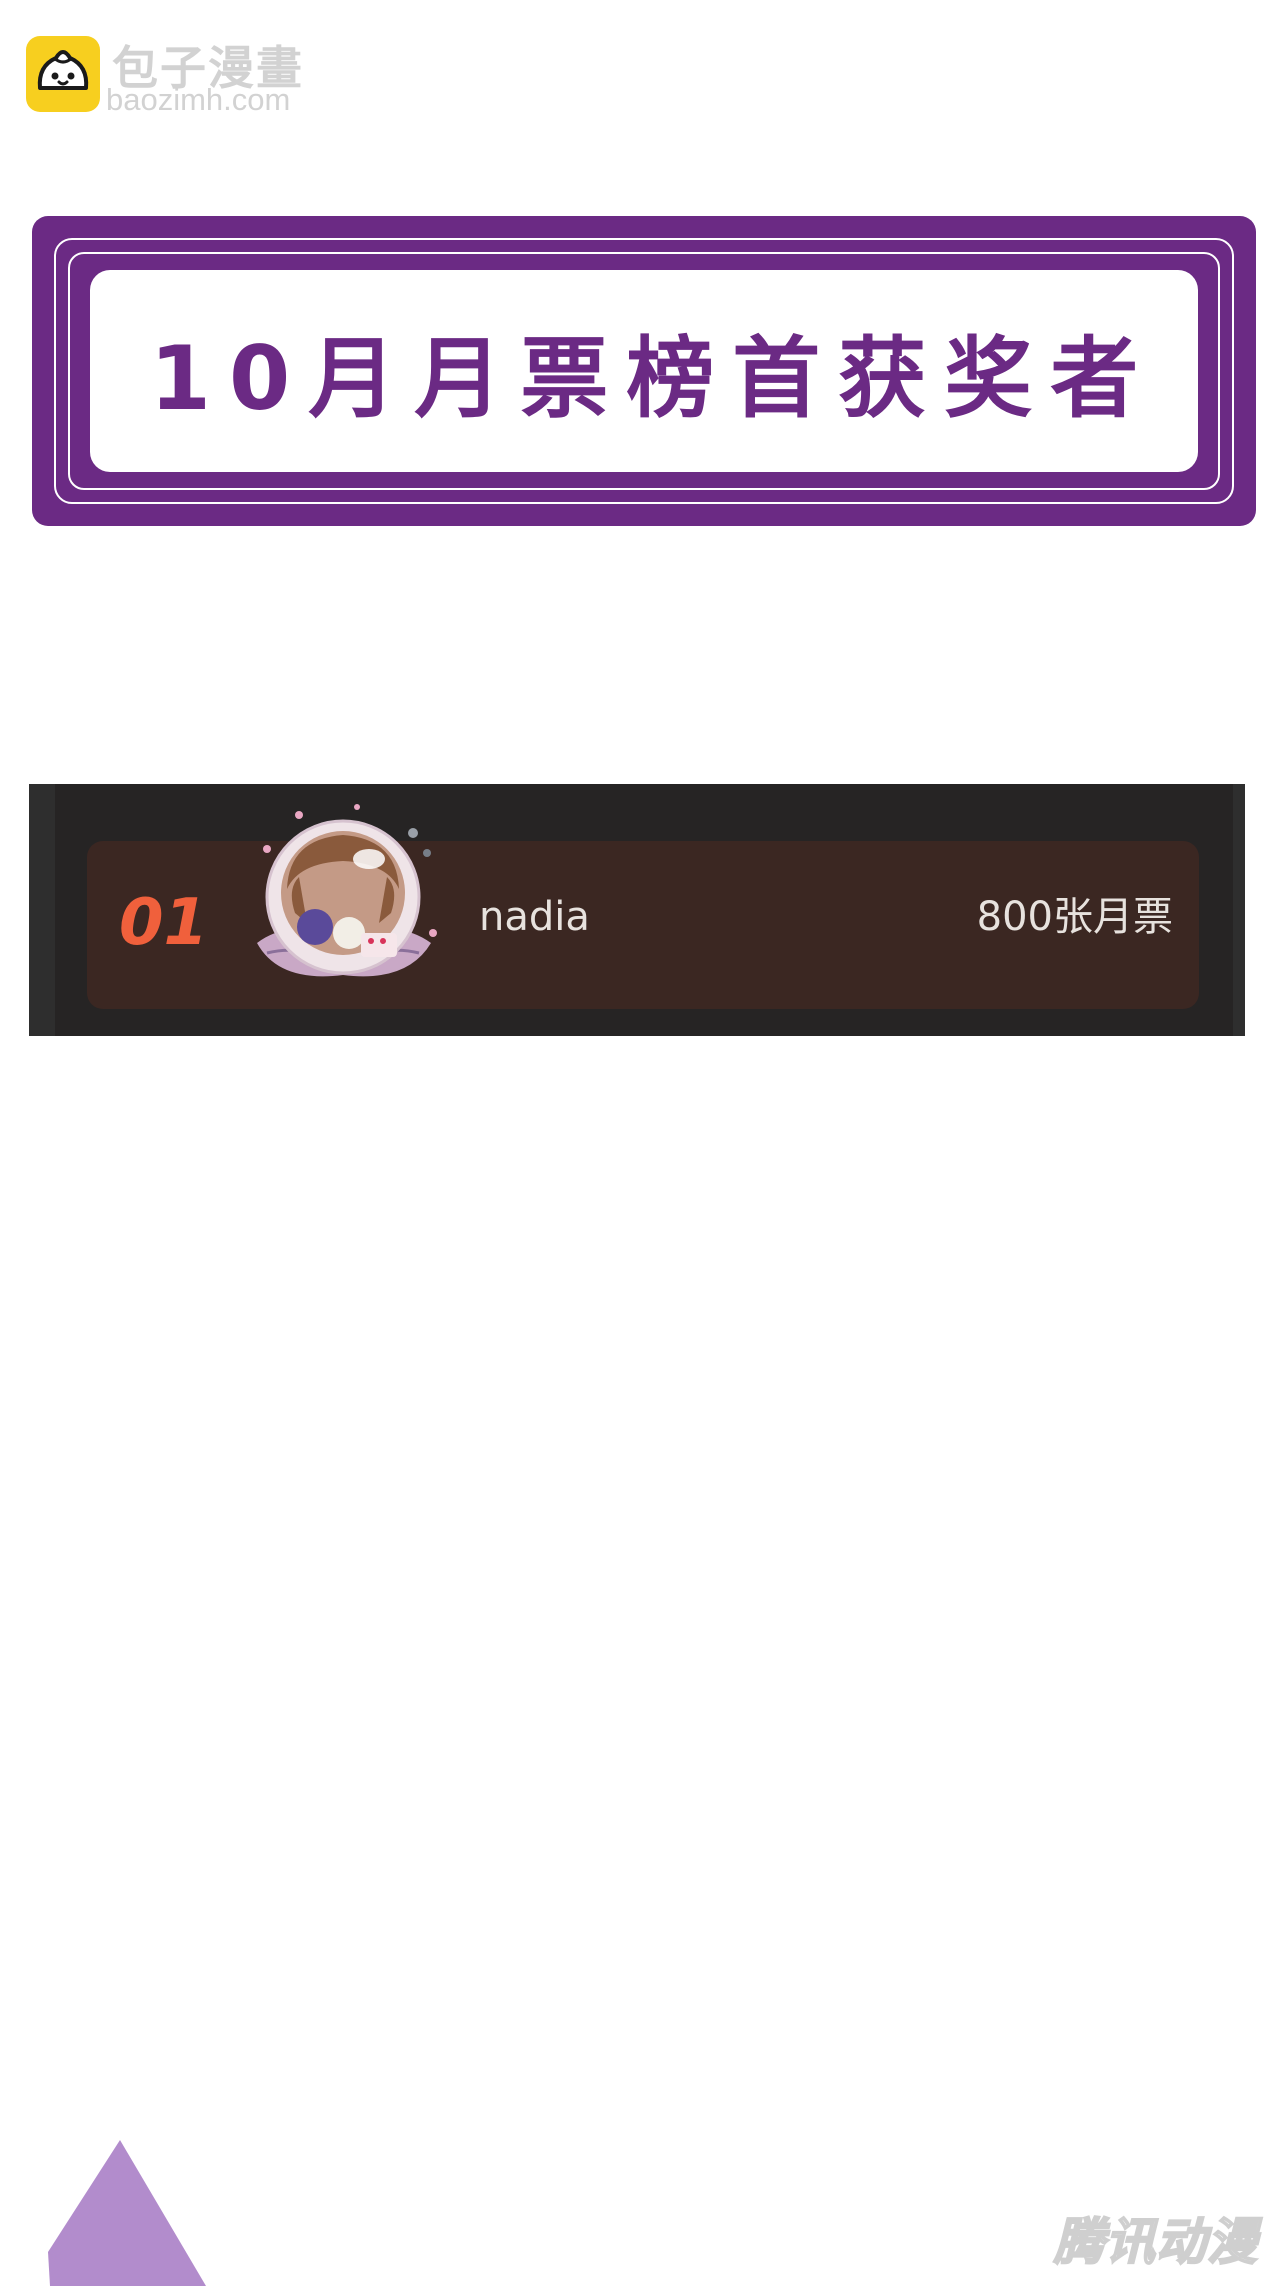 Image resolution: width=1280 pixels, height=2286 pixels. Describe the element at coordinates (63, 74) in the screenshot. I see `bun-face-icon` at that location.